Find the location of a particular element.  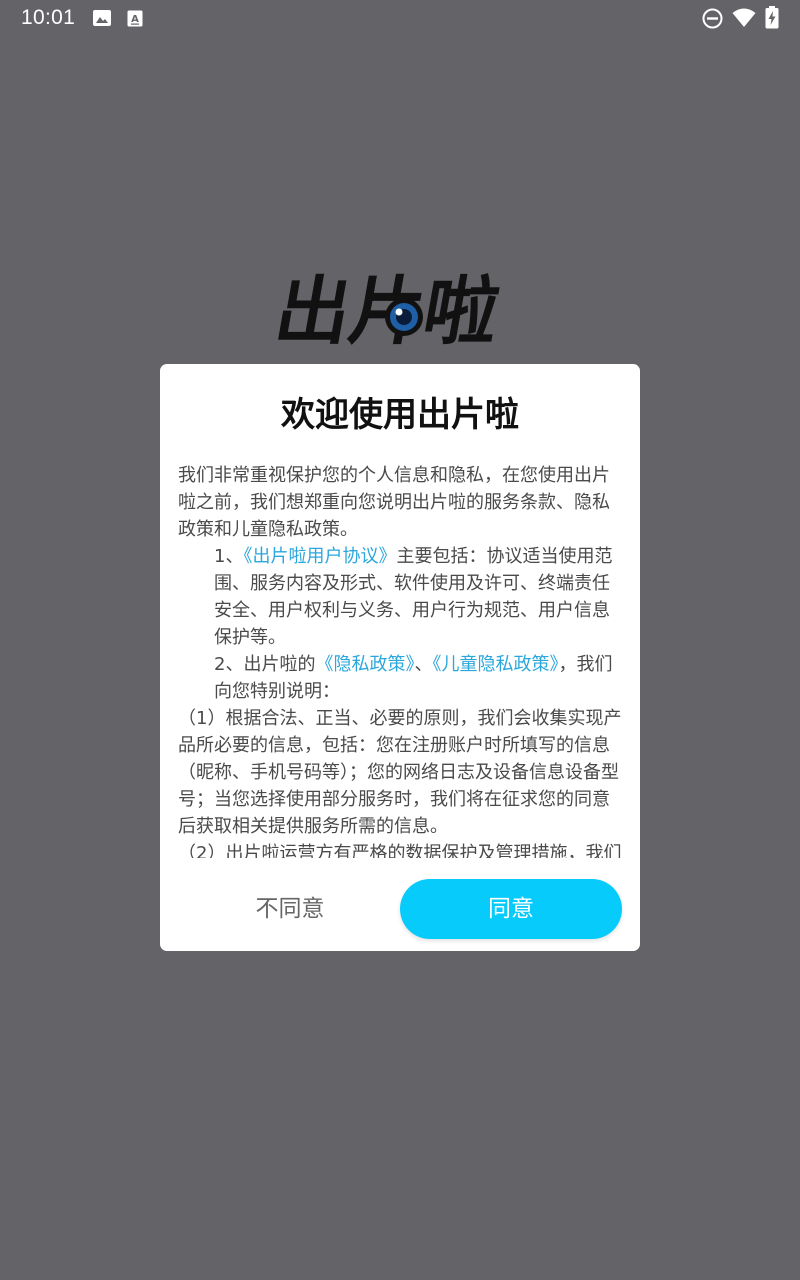

do-not-disturb-icon is located at coordinates (712, 20).